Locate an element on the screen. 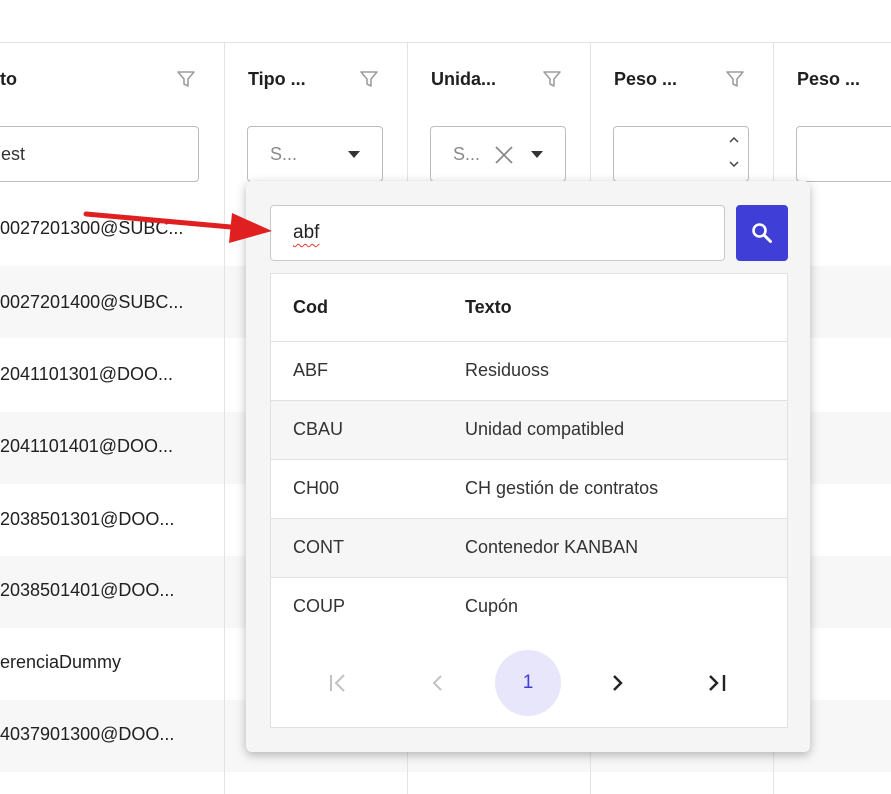 The width and height of the screenshot is (891, 794). page-button-current: 1 is located at coordinates (528, 683).